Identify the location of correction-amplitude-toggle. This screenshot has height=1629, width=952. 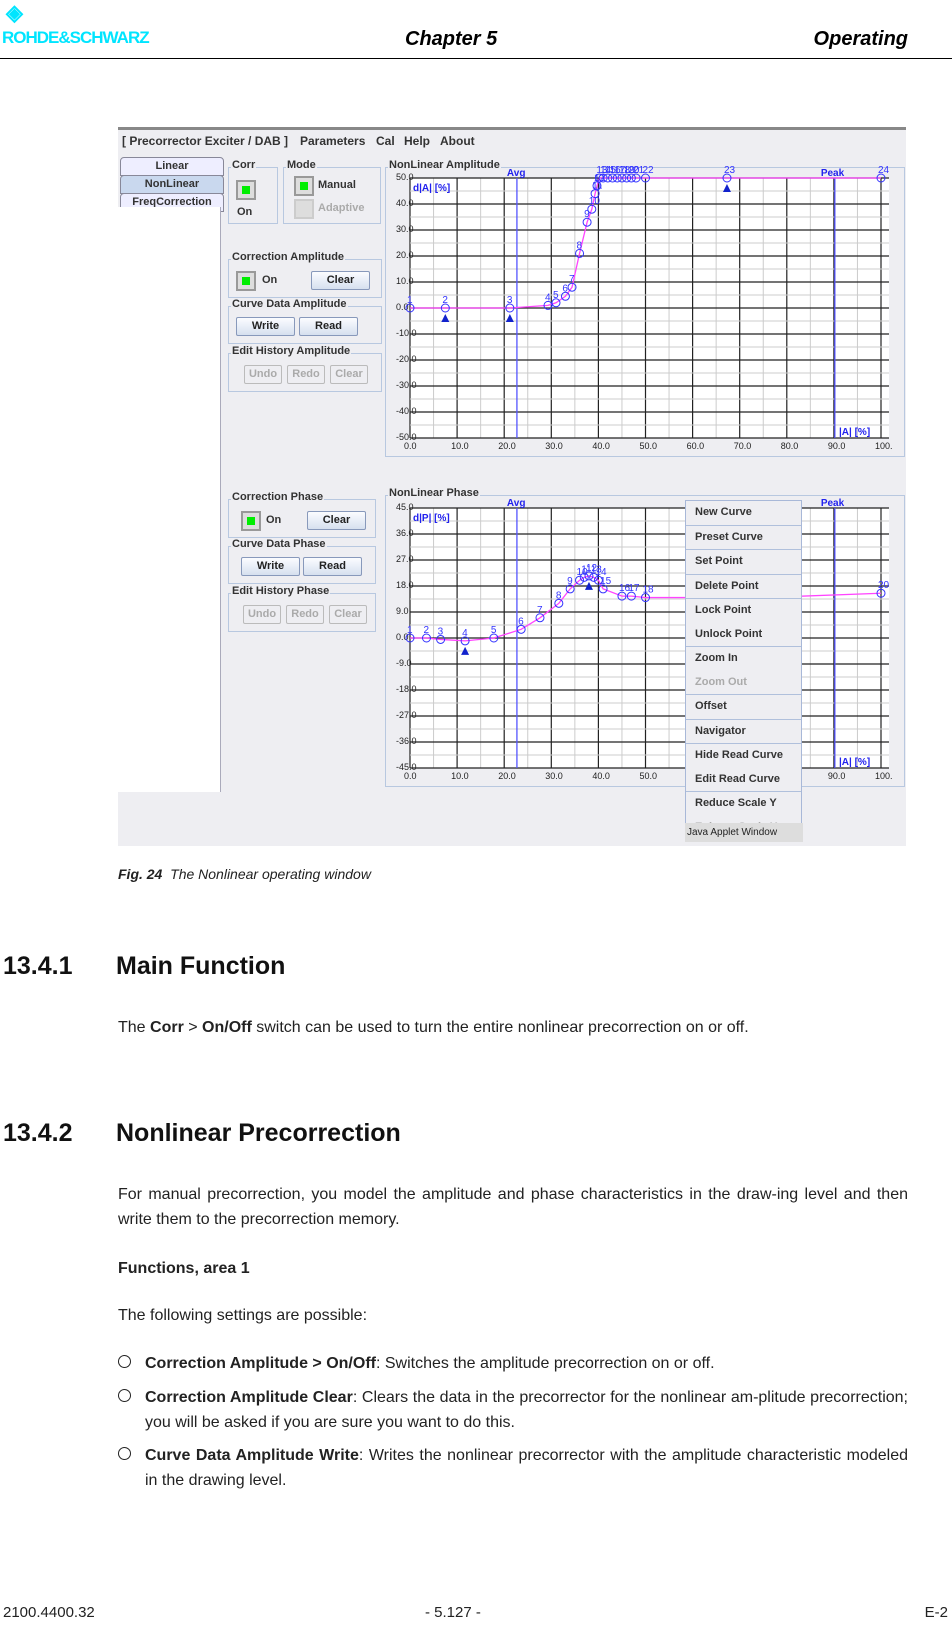
(246, 281).